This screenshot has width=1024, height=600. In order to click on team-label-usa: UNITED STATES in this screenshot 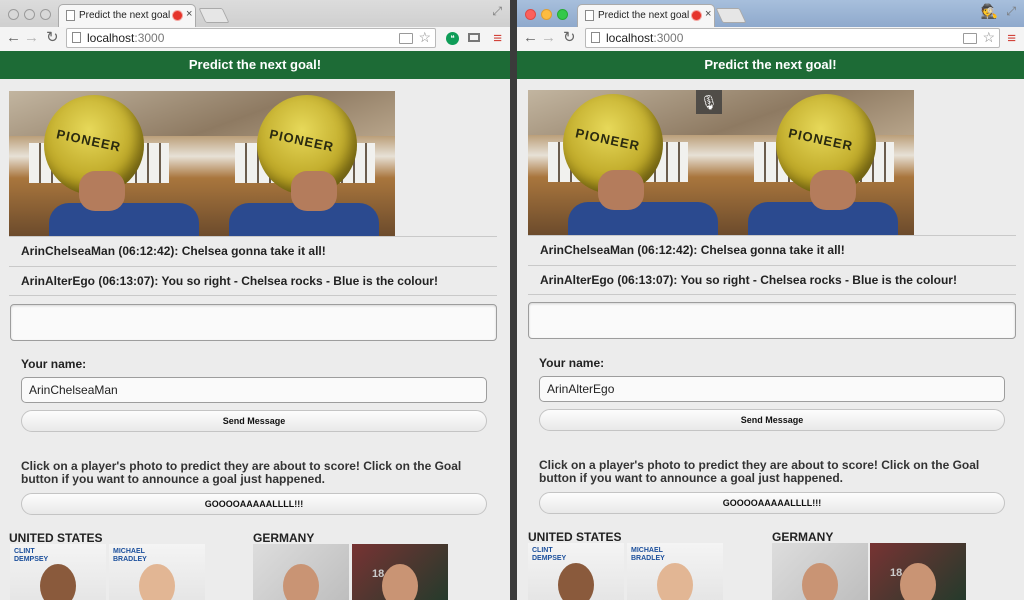, I will do `click(575, 537)`.